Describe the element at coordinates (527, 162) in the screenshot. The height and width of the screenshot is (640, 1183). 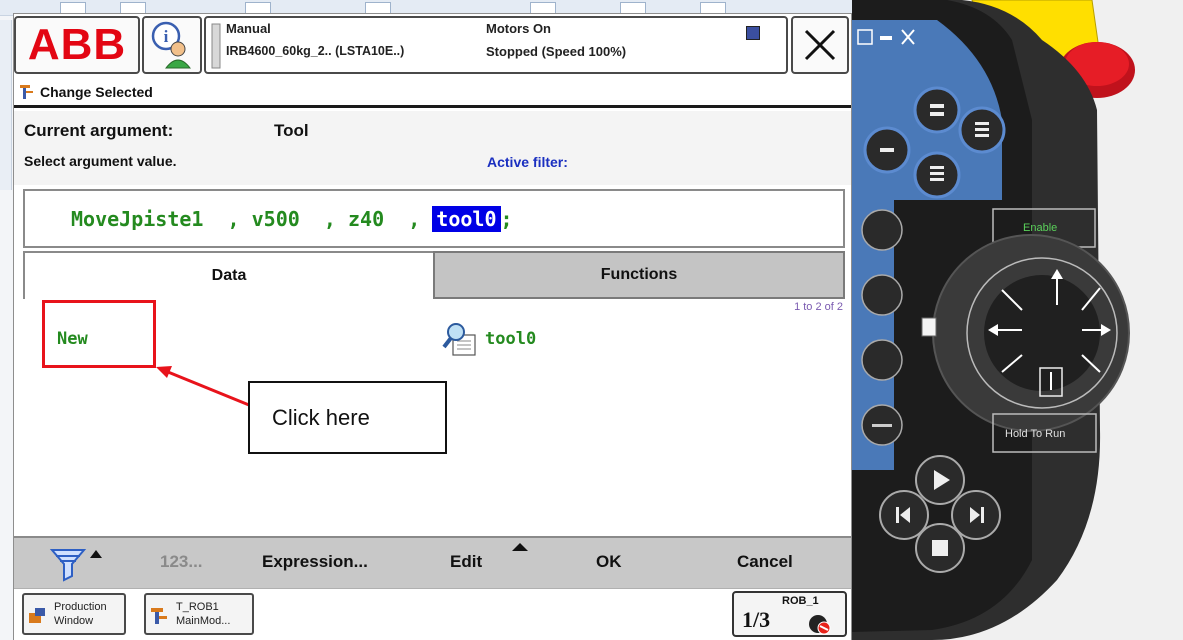
I see `active-filter-label: Active filter:` at that location.